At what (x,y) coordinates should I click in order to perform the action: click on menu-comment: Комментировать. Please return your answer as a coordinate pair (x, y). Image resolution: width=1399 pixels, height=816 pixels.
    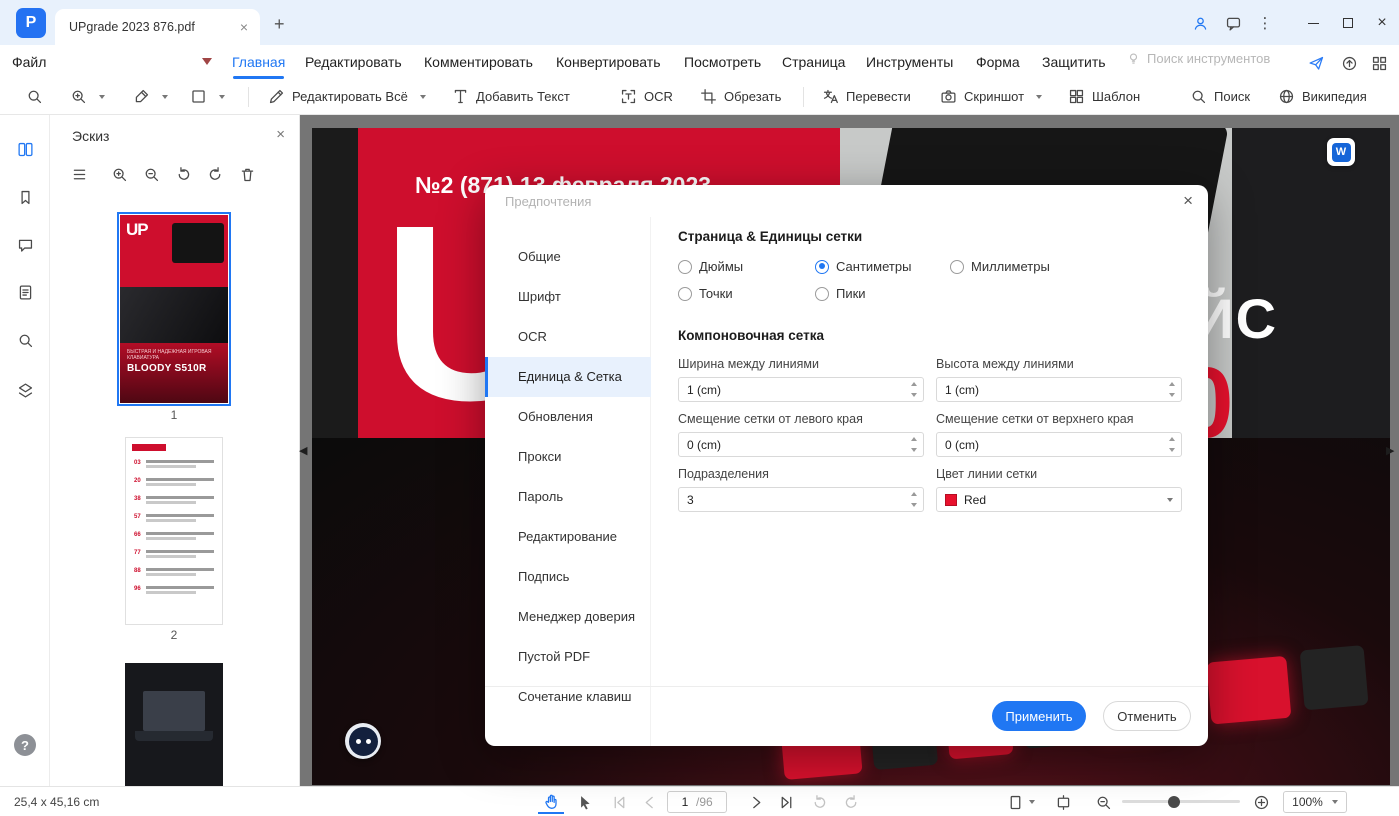
    Looking at the image, I should click on (478, 62).